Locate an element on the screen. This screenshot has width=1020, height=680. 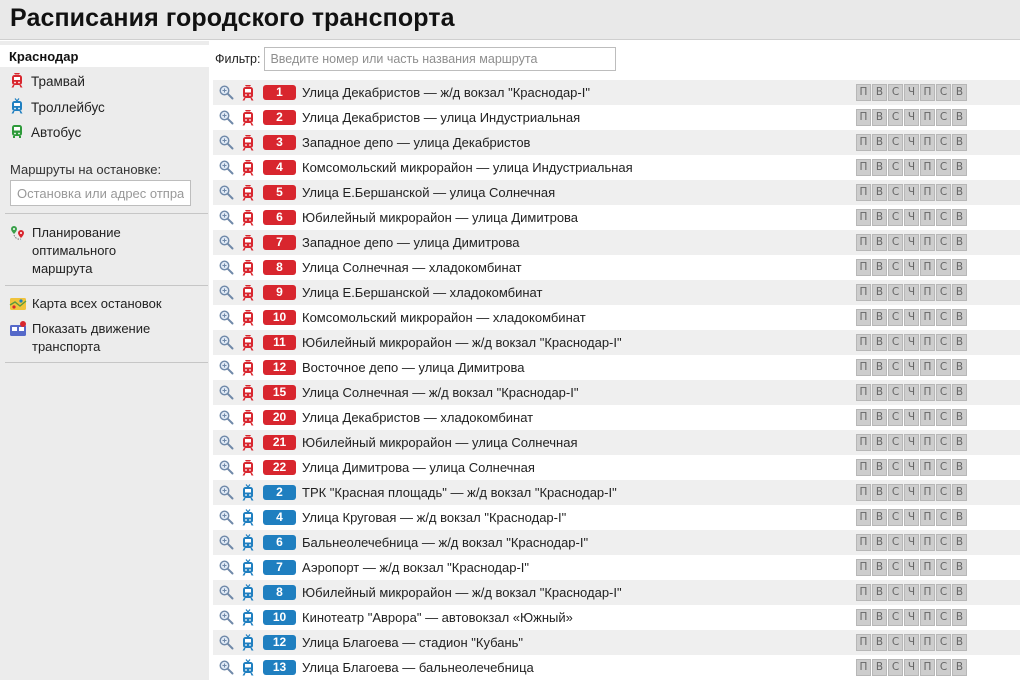
route-name-link: Улица Благоева — бальнеолечебница is located at coordinates (418, 667).